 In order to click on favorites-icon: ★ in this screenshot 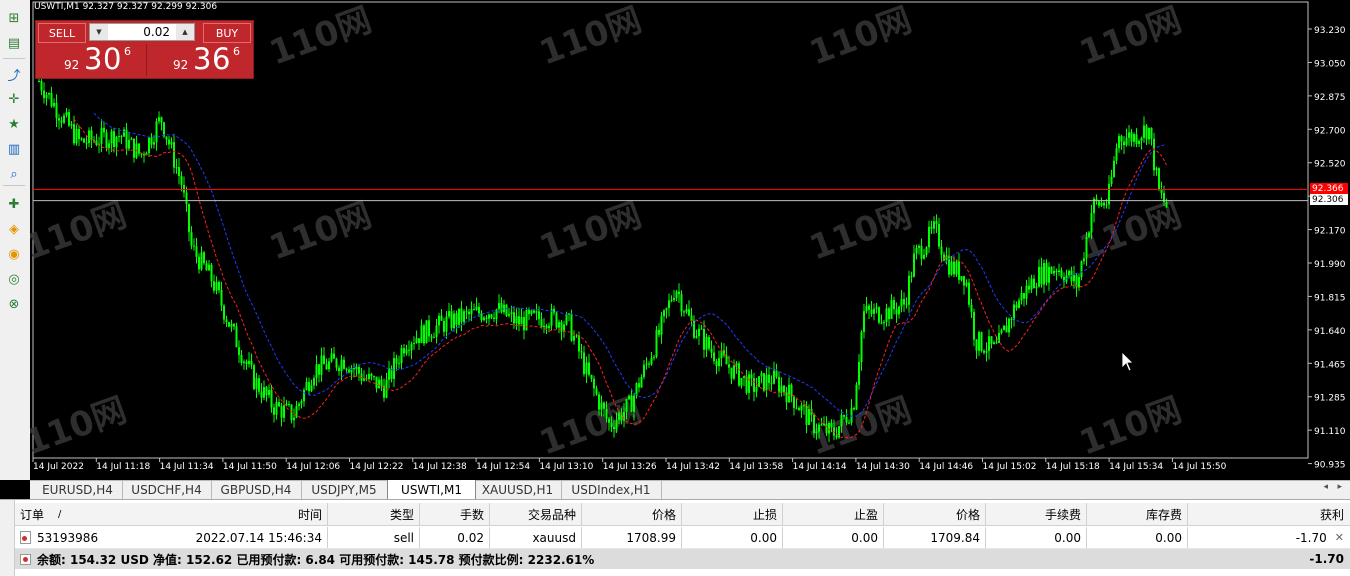, I will do `click(14, 124)`.